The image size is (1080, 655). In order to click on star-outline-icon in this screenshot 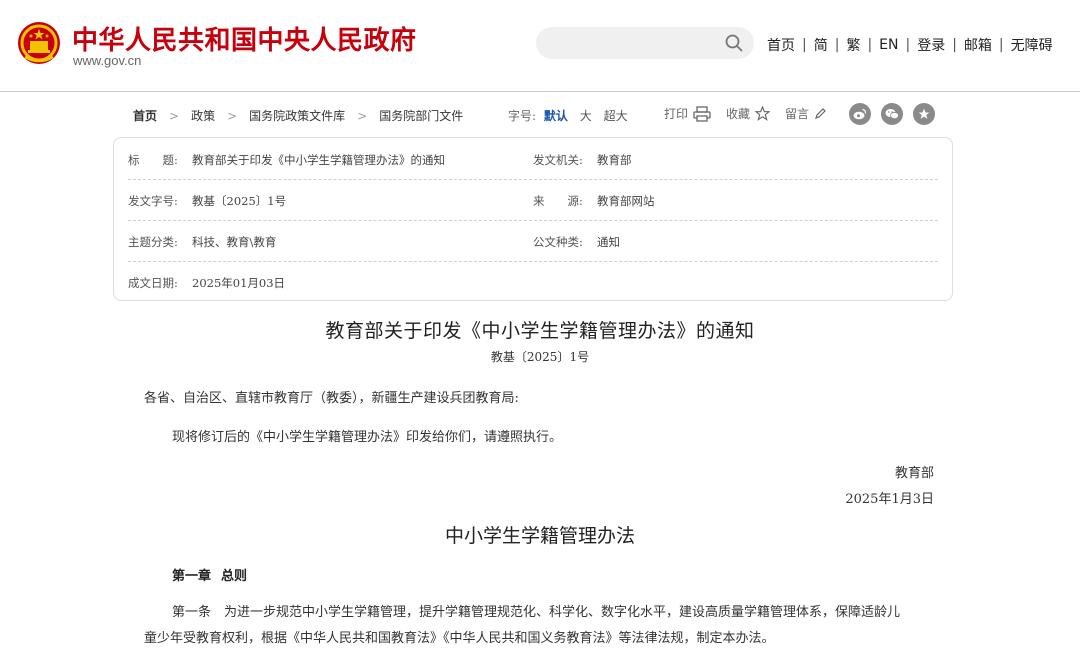, I will do `click(763, 113)`.